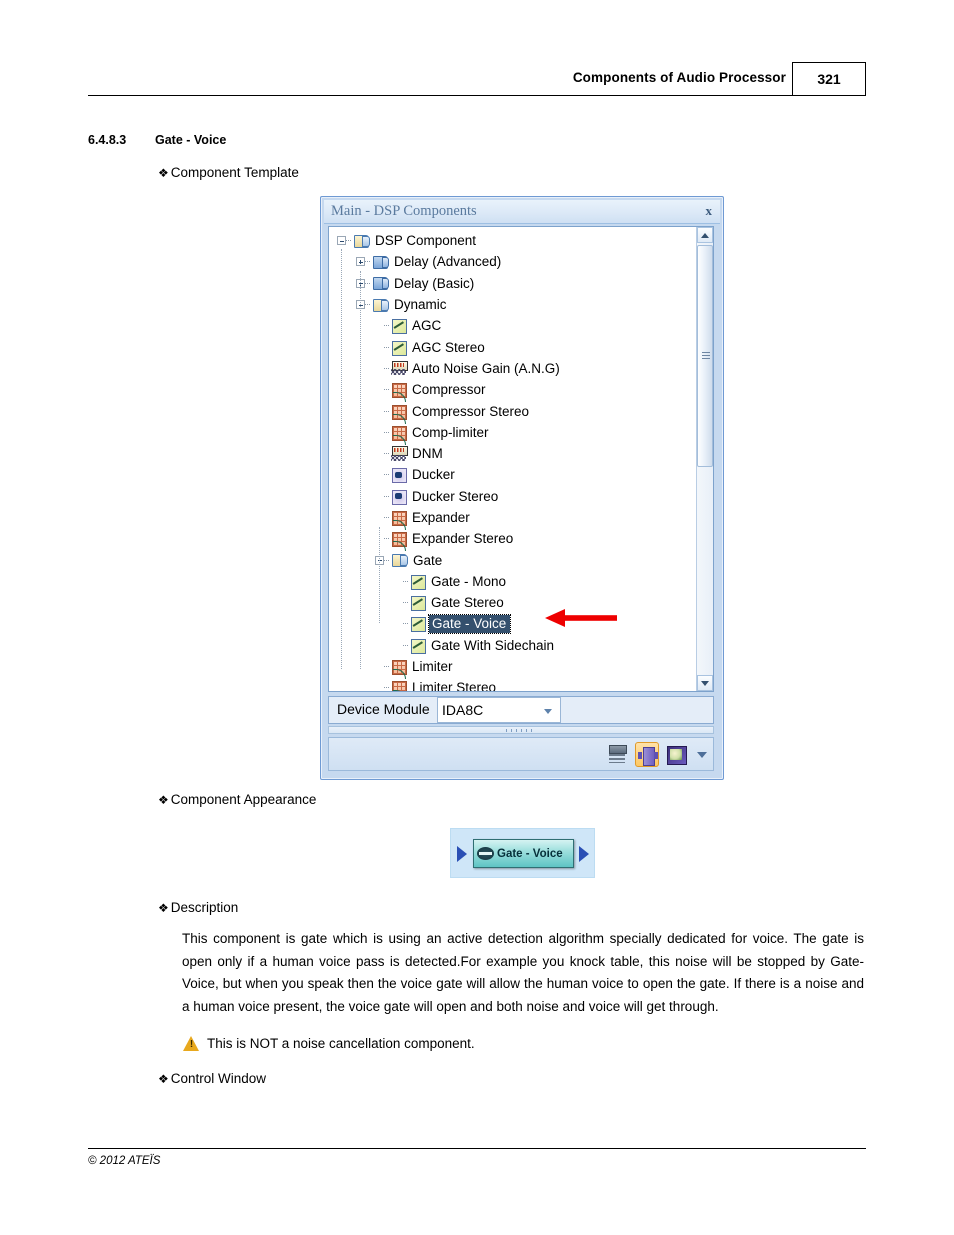 The width and height of the screenshot is (954, 1235). Describe the element at coordinates (513, 474) in the screenshot. I see `tree-item: Ducker` at that location.